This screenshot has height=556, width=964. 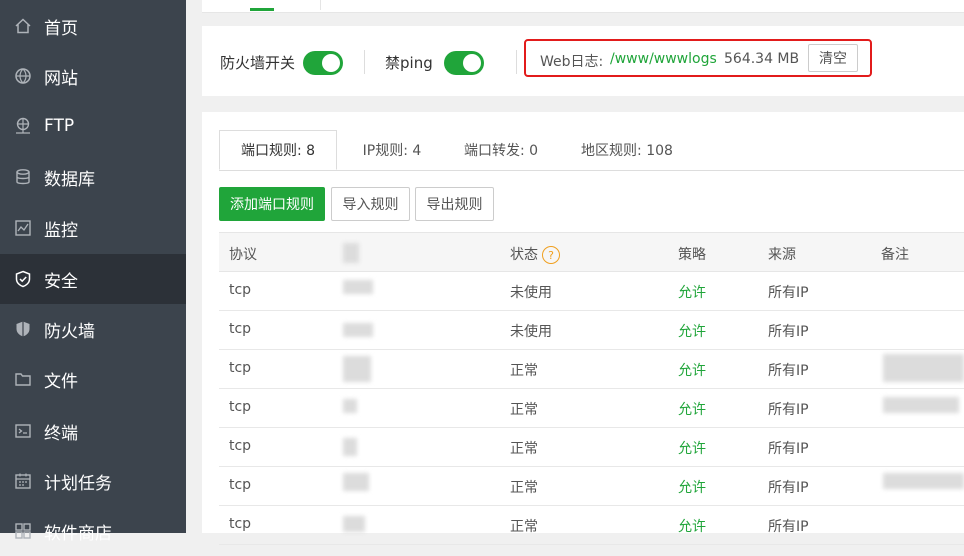 I want to click on import-rules-button: 导入规则, so click(x=370, y=204).